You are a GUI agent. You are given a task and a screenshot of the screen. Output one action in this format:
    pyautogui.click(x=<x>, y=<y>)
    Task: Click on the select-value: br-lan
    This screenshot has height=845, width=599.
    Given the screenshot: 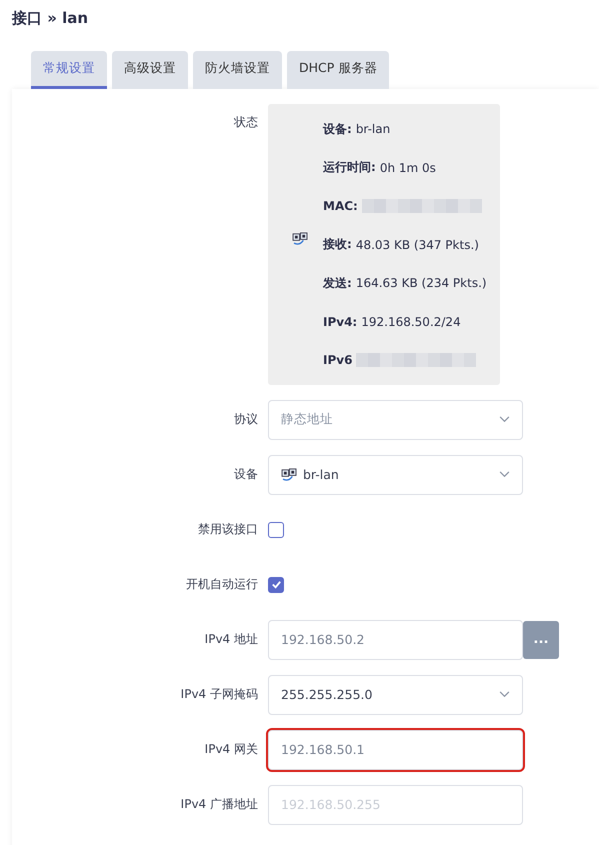 What is the action you would take?
    pyautogui.click(x=321, y=474)
    